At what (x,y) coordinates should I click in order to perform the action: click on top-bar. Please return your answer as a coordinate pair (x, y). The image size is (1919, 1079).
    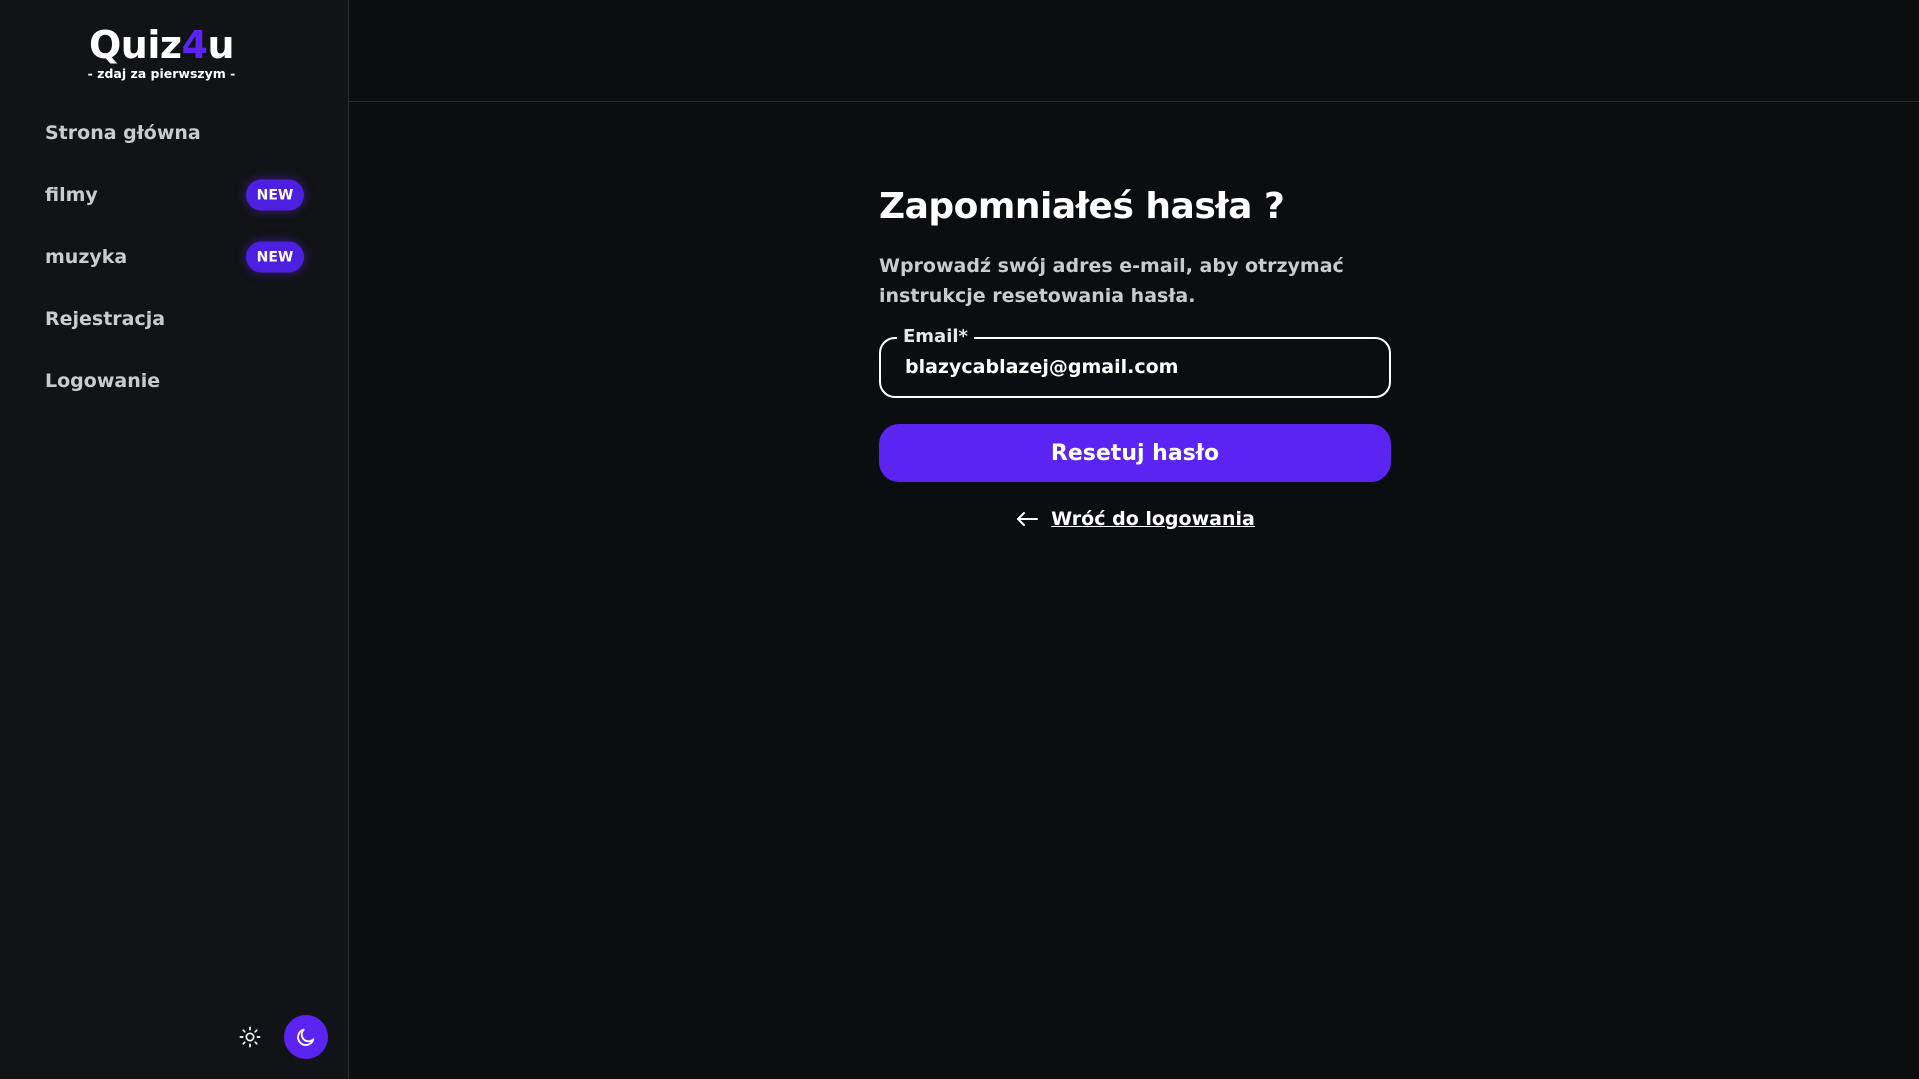
    Looking at the image, I should click on (1134, 51).